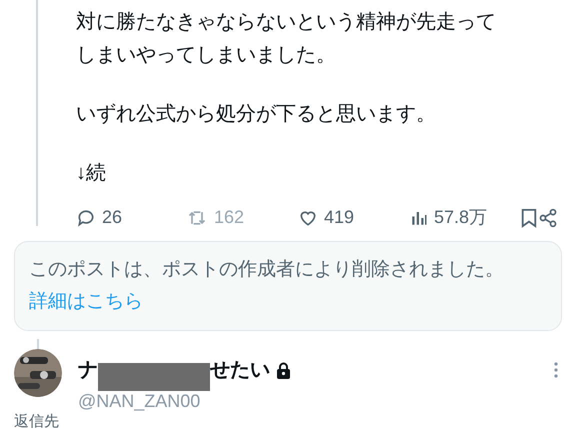 Image resolution: width=576 pixels, height=430 pixels. Describe the element at coordinates (91, 173) in the screenshot. I see `post-text-line: ↓続` at that location.